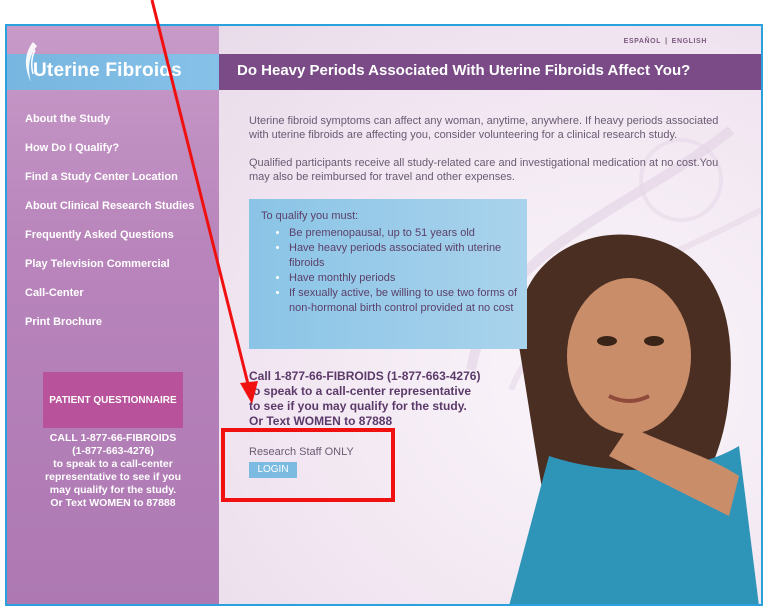  What do you see at coordinates (204, 202) in the screenshot?
I see `annotation-arrow-icon` at bounding box center [204, 202].